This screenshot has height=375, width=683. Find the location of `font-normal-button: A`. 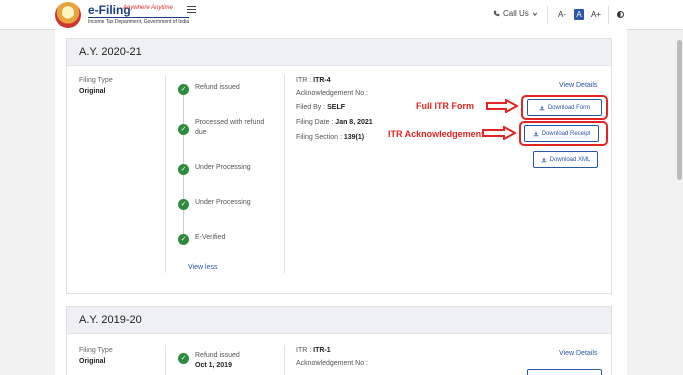

font-normal-button: A is located at coordinates (579, 14).